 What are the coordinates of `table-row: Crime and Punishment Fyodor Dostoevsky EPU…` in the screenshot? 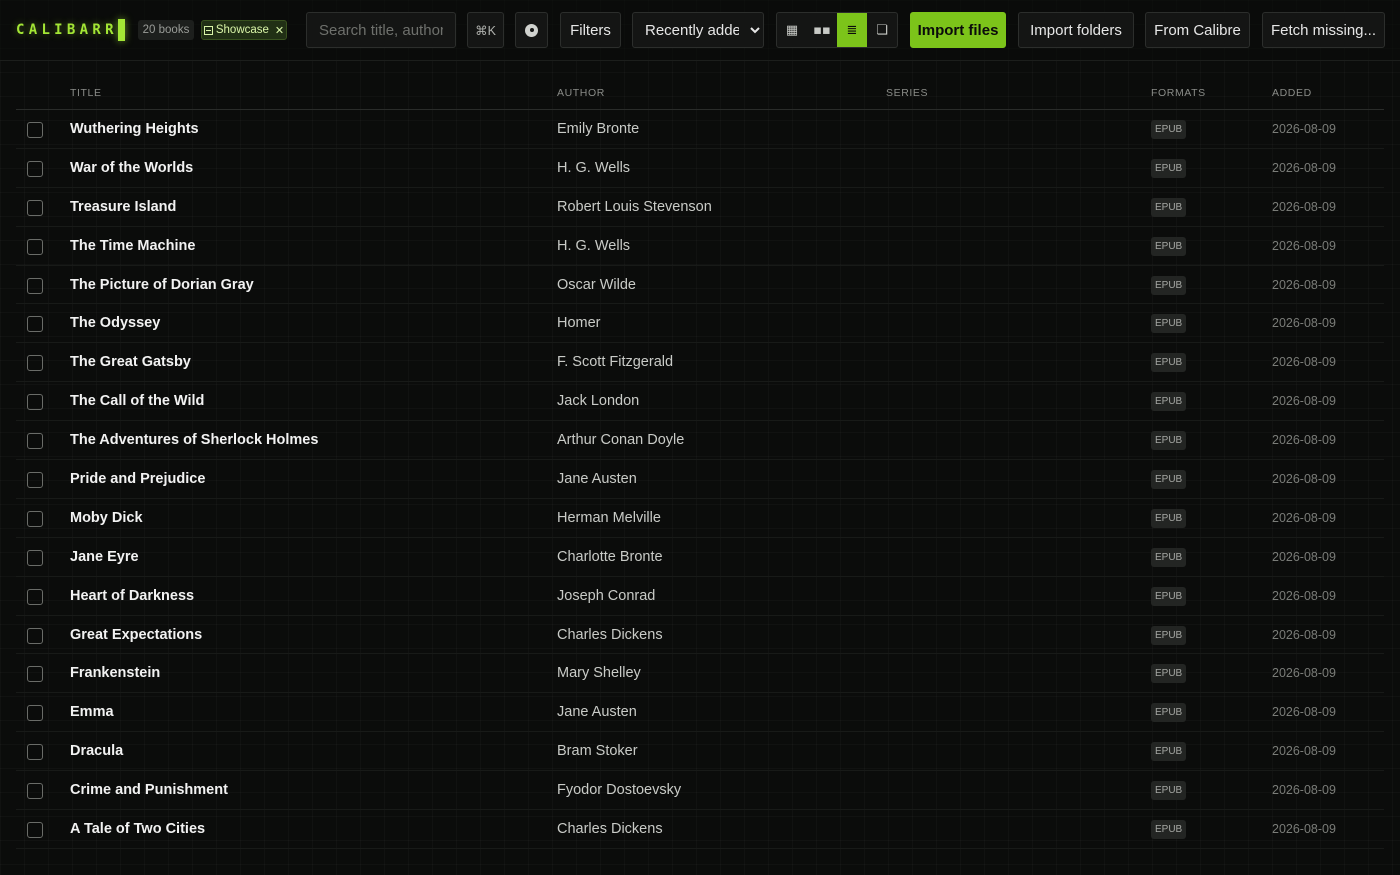 It's located at (700, 791).